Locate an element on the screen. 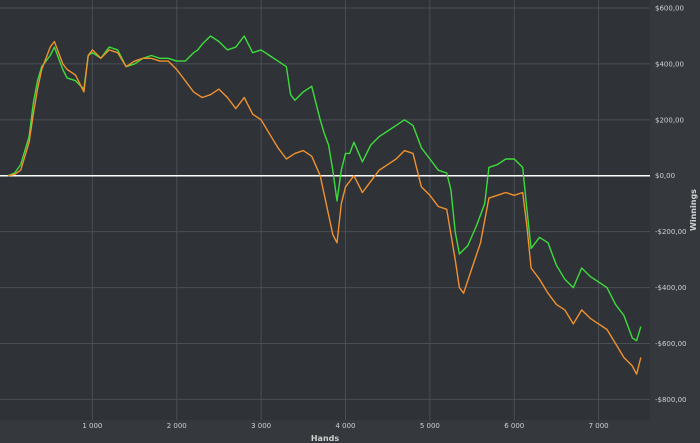  x-axis: 1 000 2 000 3 000 4 000 5 000 6 000 7 000 is located at coordinates (345, 426).